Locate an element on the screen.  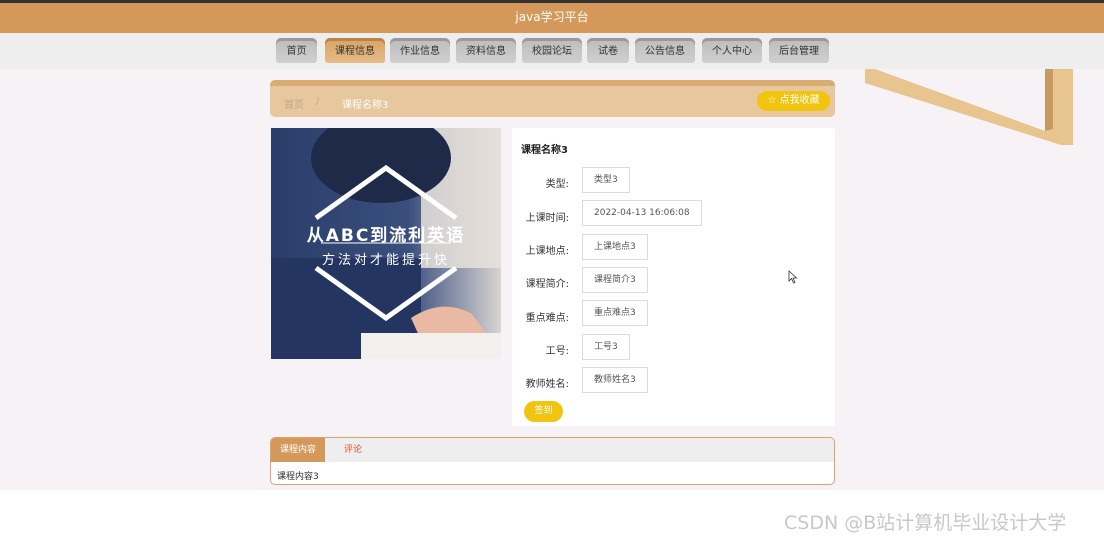
breadcrumb: 首页 / 课程名称3 ☆ 点我收藏 is located at coordinates (552, 98).